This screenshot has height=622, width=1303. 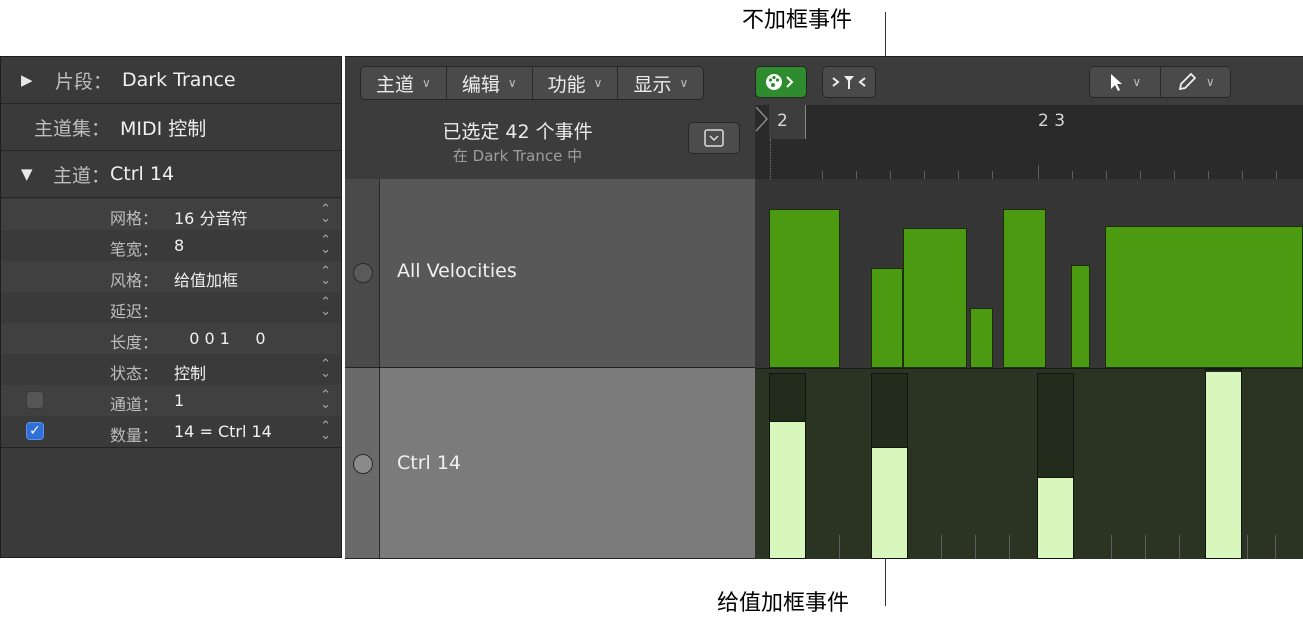 I want to click on velocity-lane, so click(x=1029, y=274).